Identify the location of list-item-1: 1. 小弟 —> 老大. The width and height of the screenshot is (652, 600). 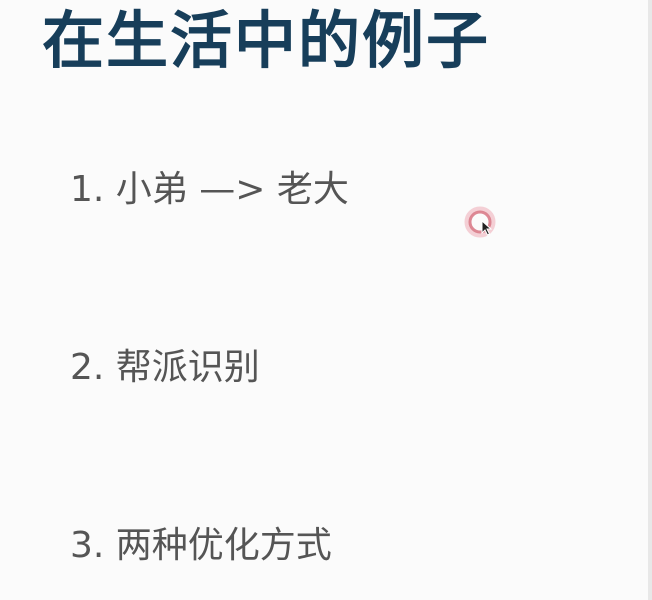
(209, 189).